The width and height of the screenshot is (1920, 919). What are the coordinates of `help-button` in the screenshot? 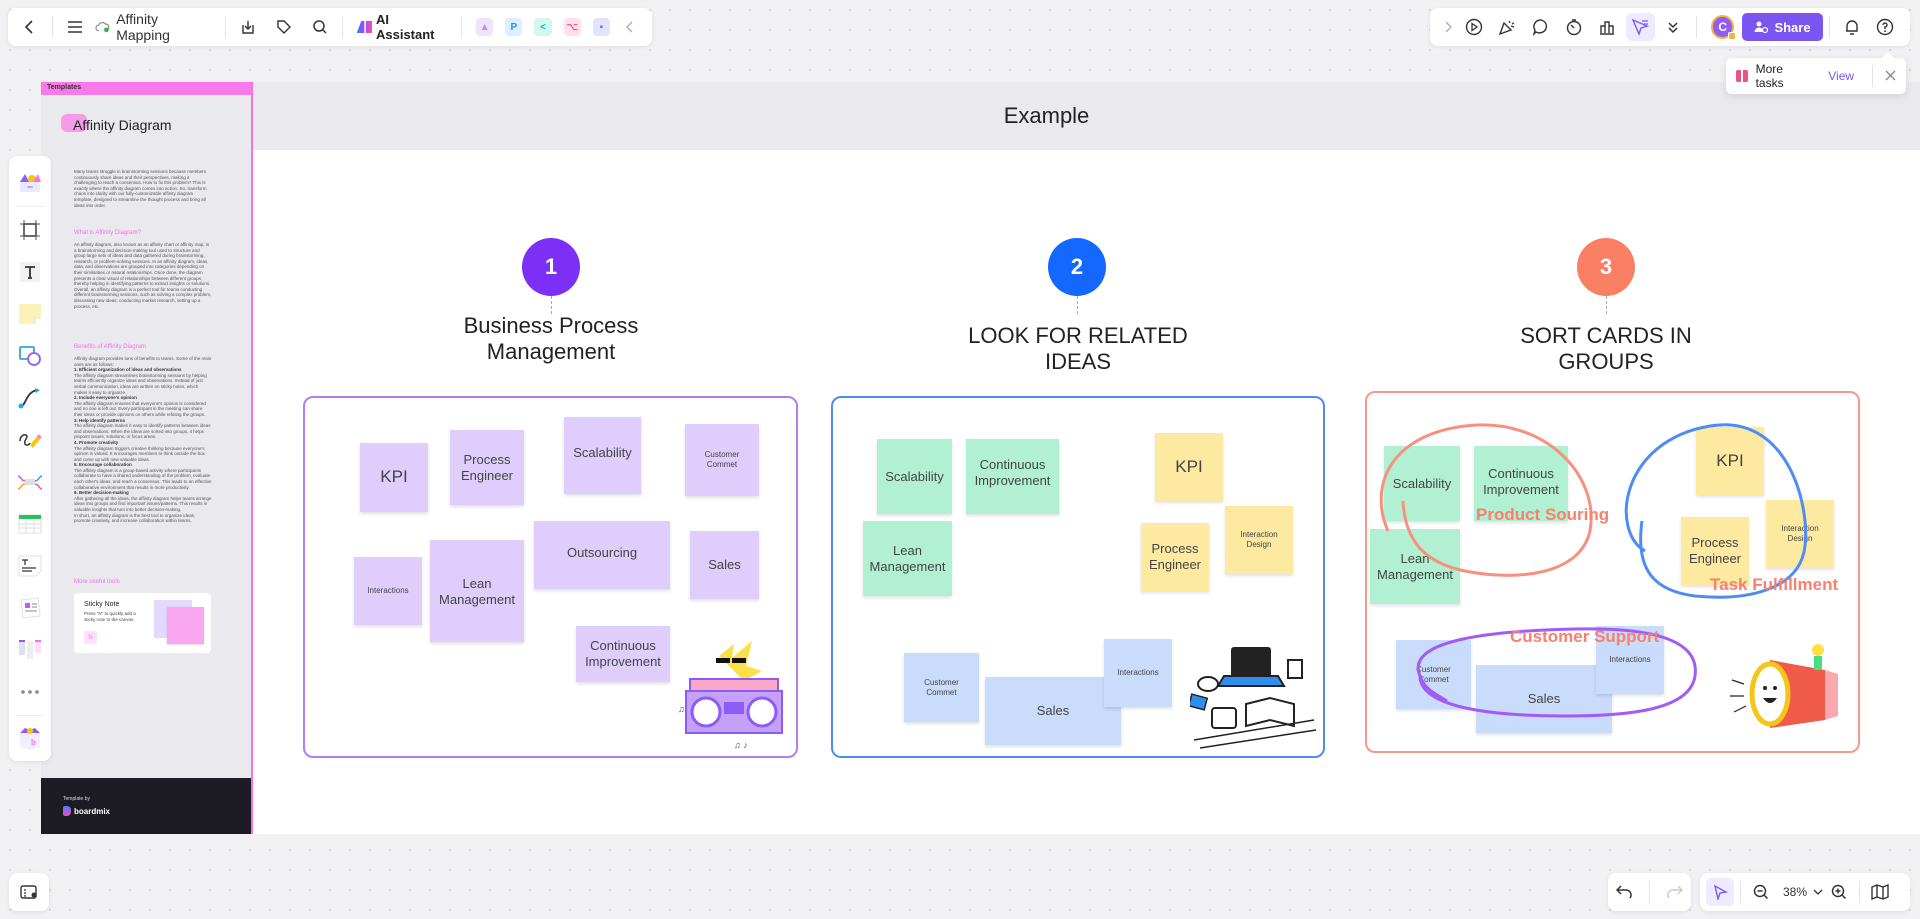 It's located at (1885, 27).